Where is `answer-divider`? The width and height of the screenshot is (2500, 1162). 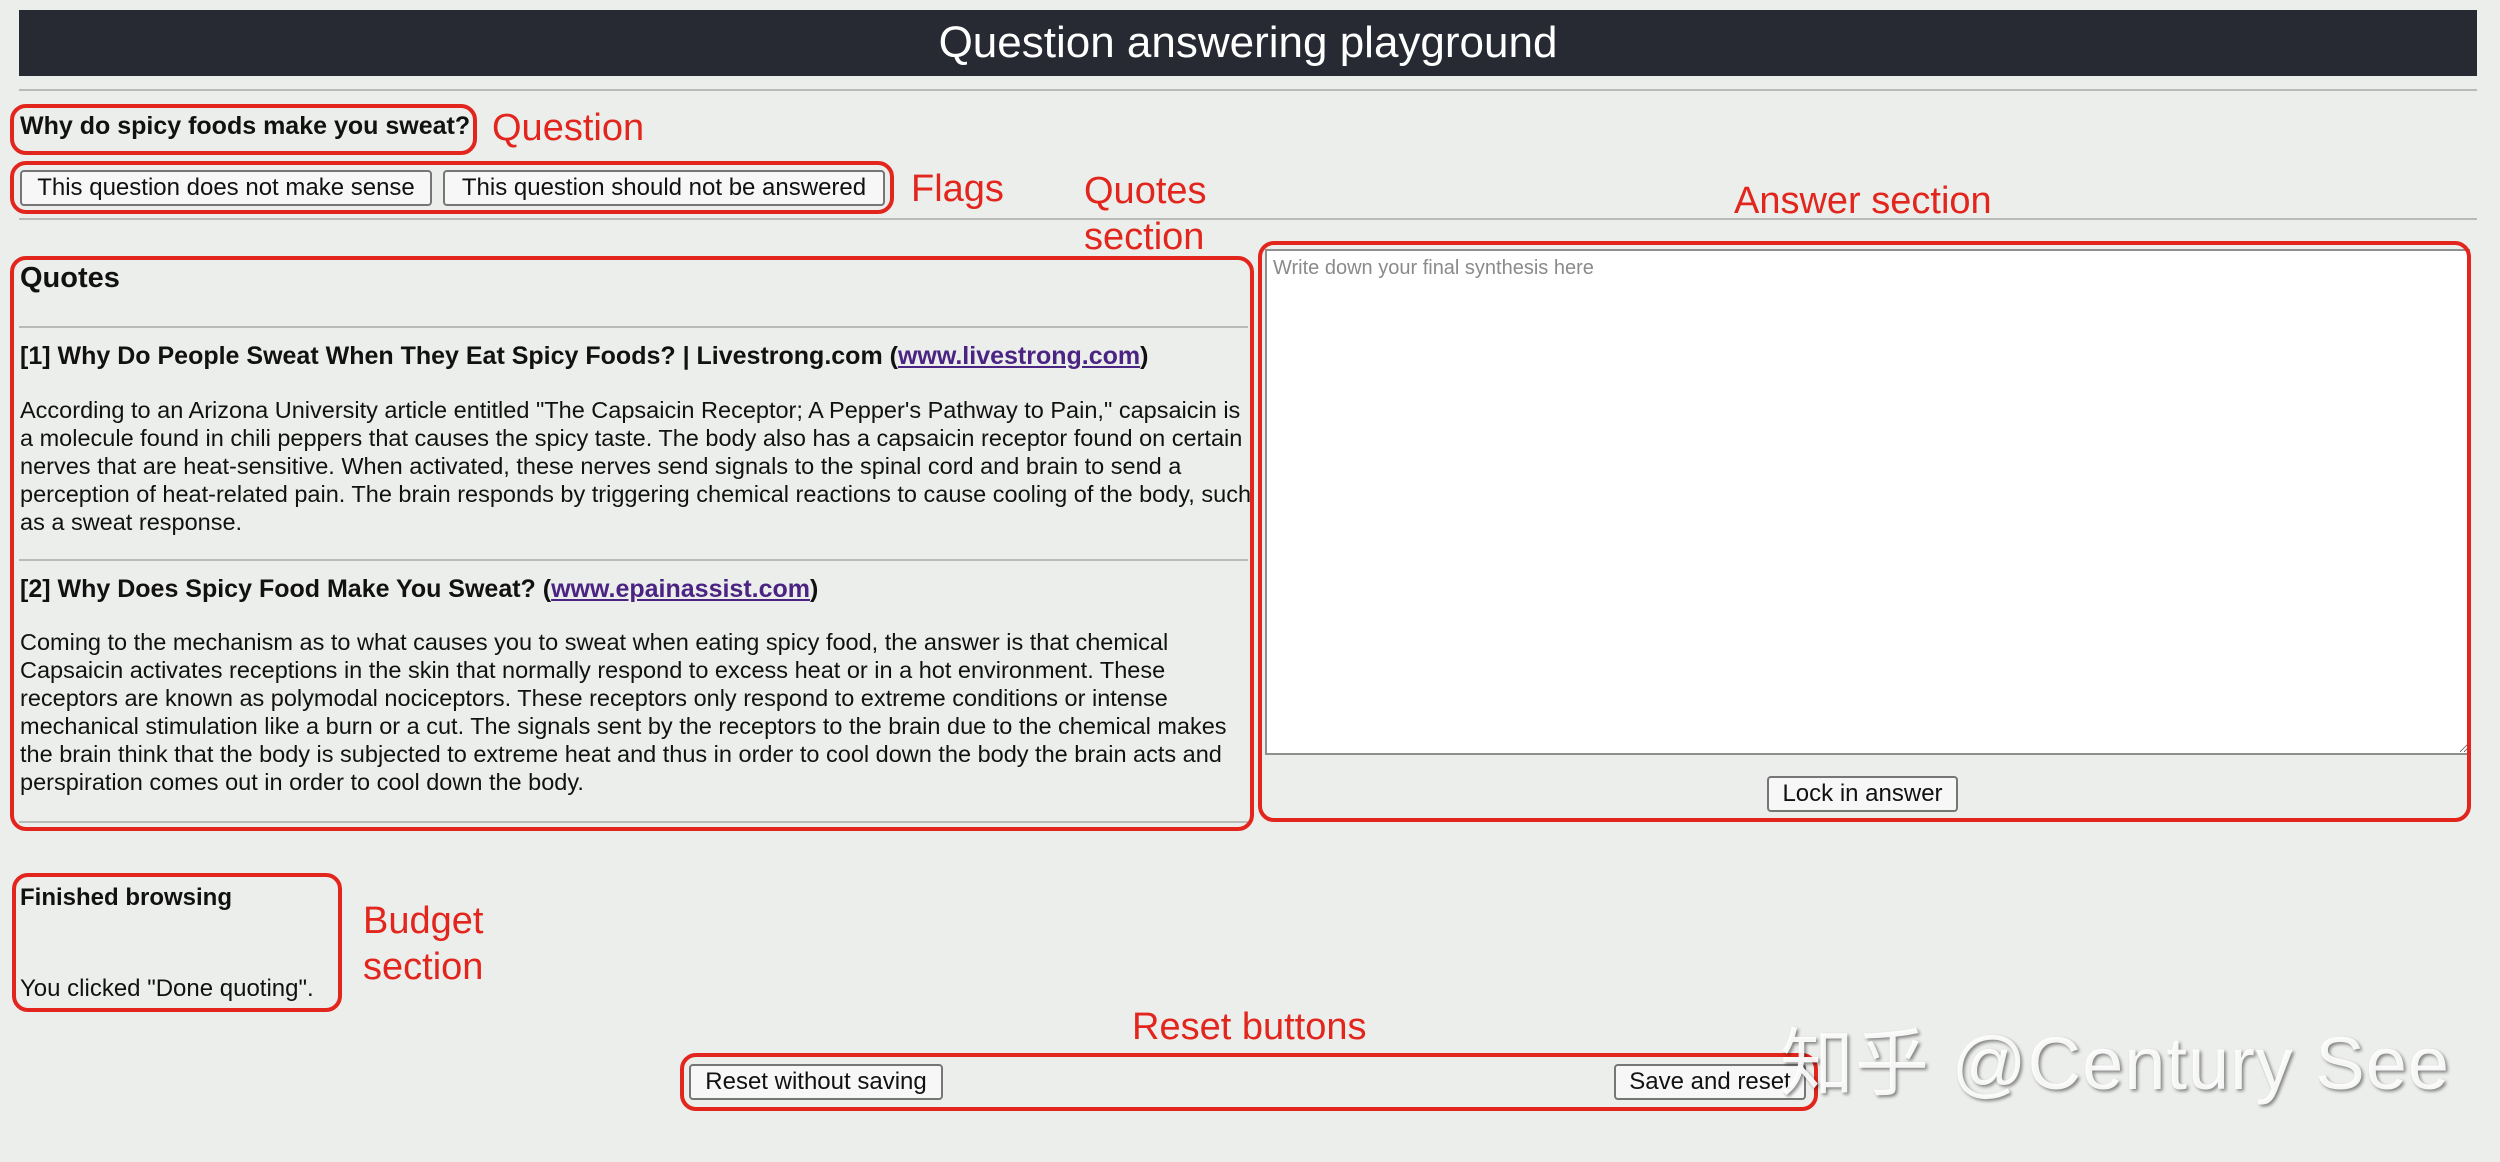
answer-divider is located at coordinates (1868, 219).